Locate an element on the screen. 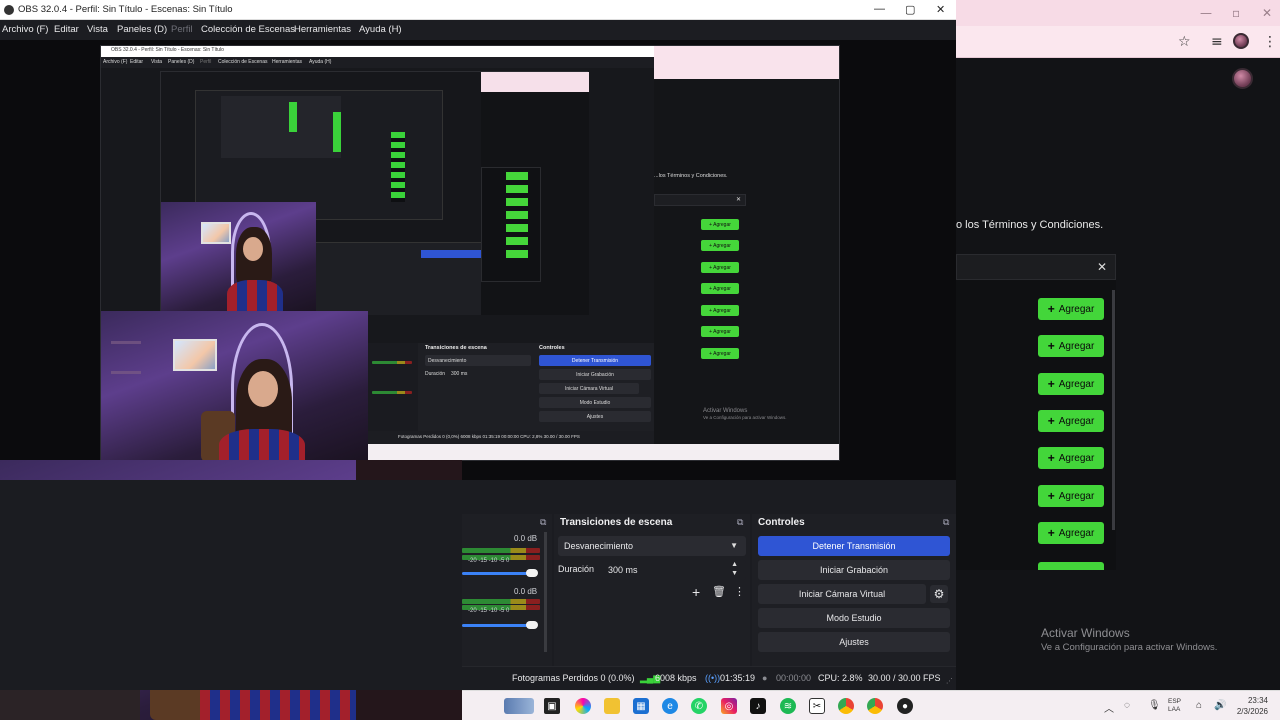 This screenshot has width=1280, height=720. menu-perfil: Perfil is located at coordinates (182, 29).